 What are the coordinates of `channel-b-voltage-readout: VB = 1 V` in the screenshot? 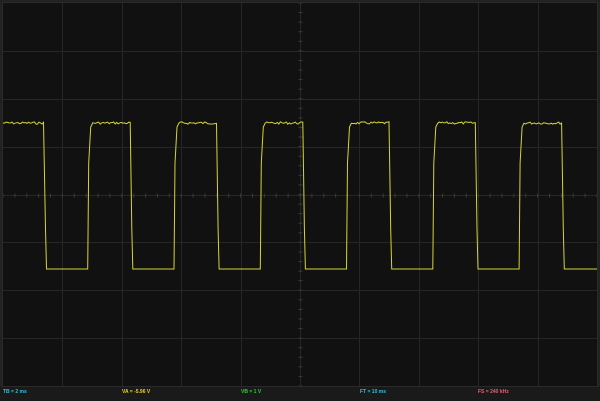 It's located at (251, 392).